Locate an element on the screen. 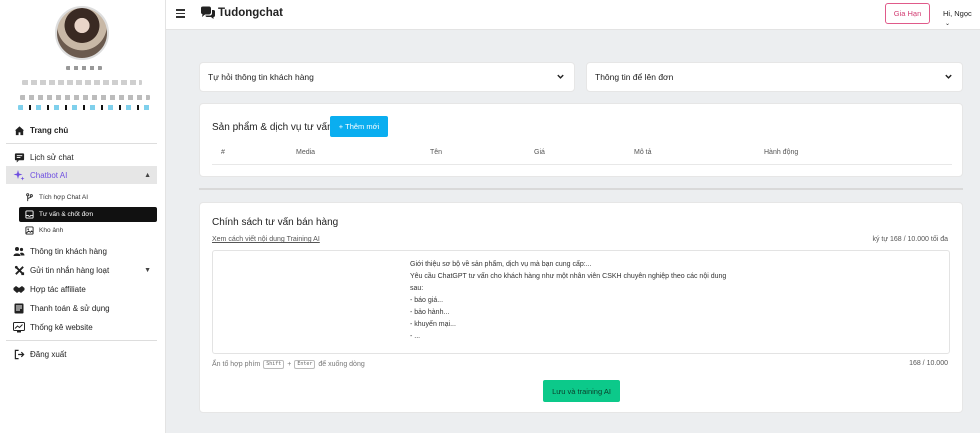 The image size is (980, 433). sidebar-item-customer-info: Thông tin khách hàng is located at coordinates (81, 251).